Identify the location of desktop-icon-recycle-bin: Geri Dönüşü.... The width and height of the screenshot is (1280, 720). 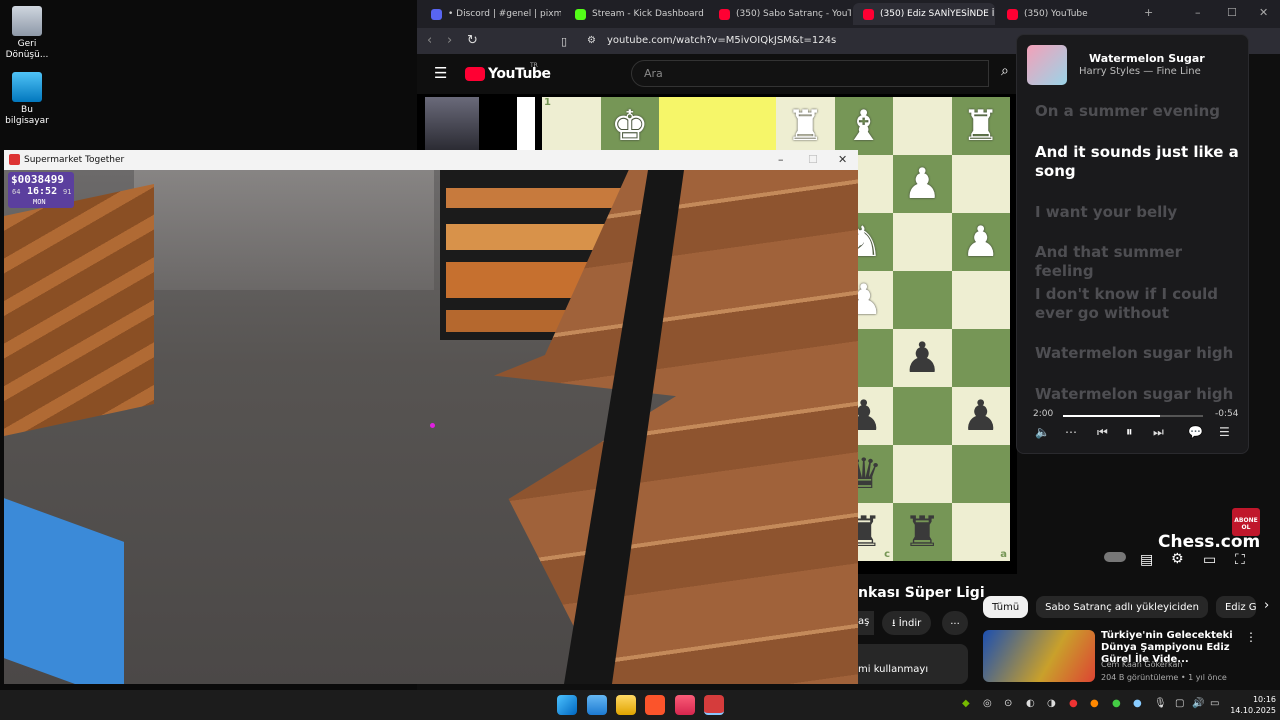
(27, 33).